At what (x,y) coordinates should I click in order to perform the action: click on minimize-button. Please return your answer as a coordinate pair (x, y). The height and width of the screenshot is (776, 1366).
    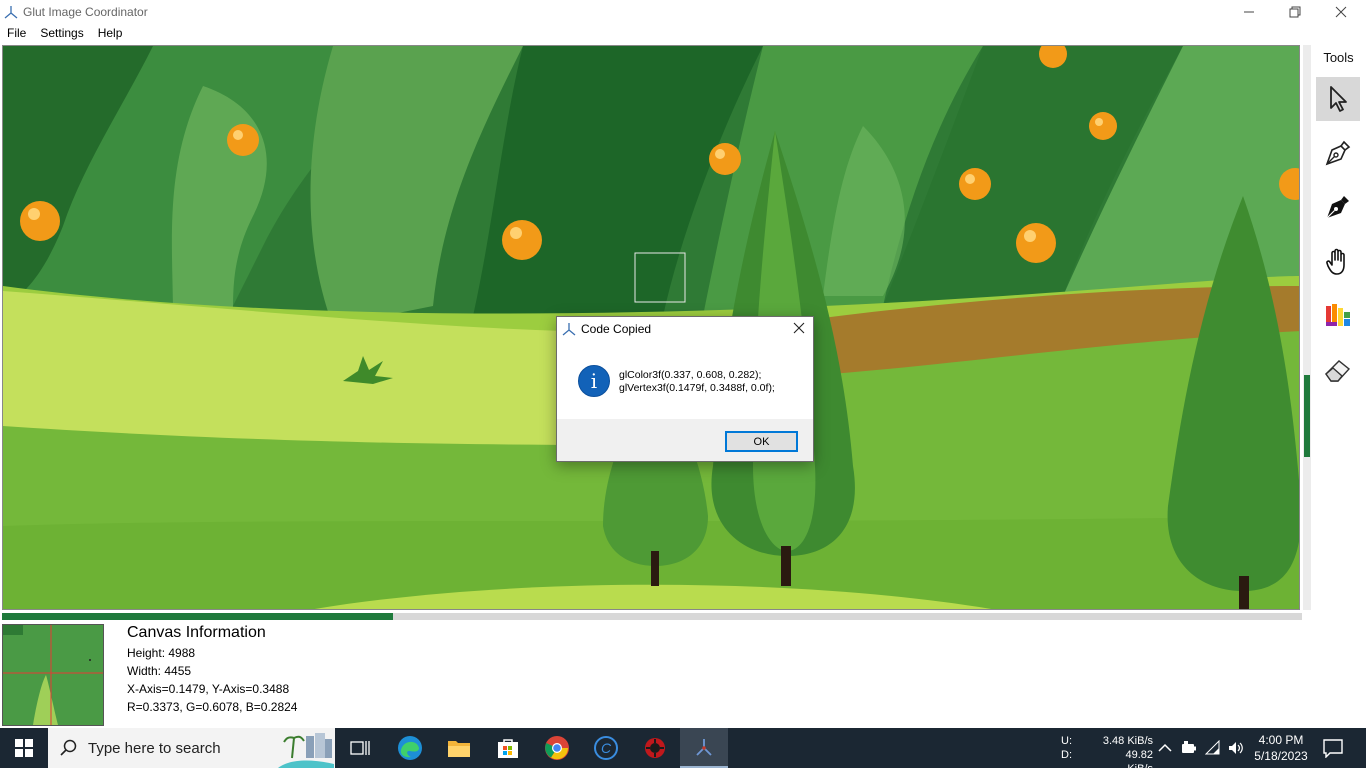
    Looking at the image, I should click on (1249, 11).